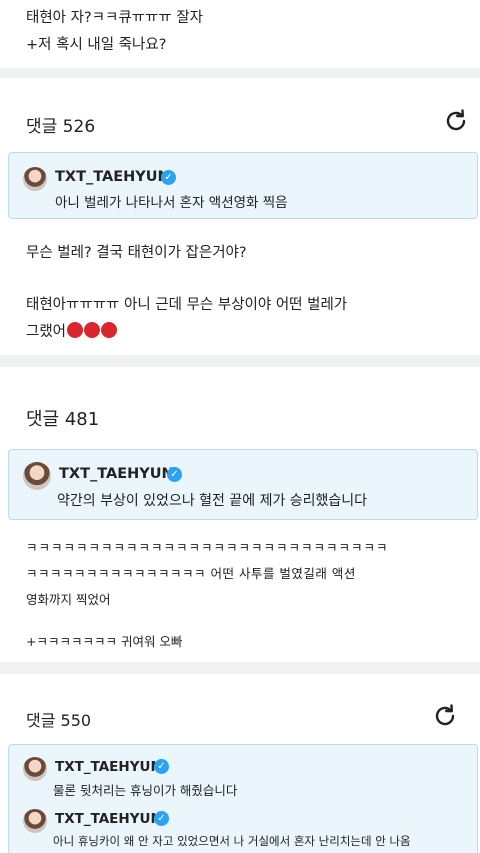  Describe the element at coordinates (114, 18) in the screenshot. I see `post-text-line: 태현아 자?ㅋㅋ큐ㅠㅠㅠ 잘자` at that location.